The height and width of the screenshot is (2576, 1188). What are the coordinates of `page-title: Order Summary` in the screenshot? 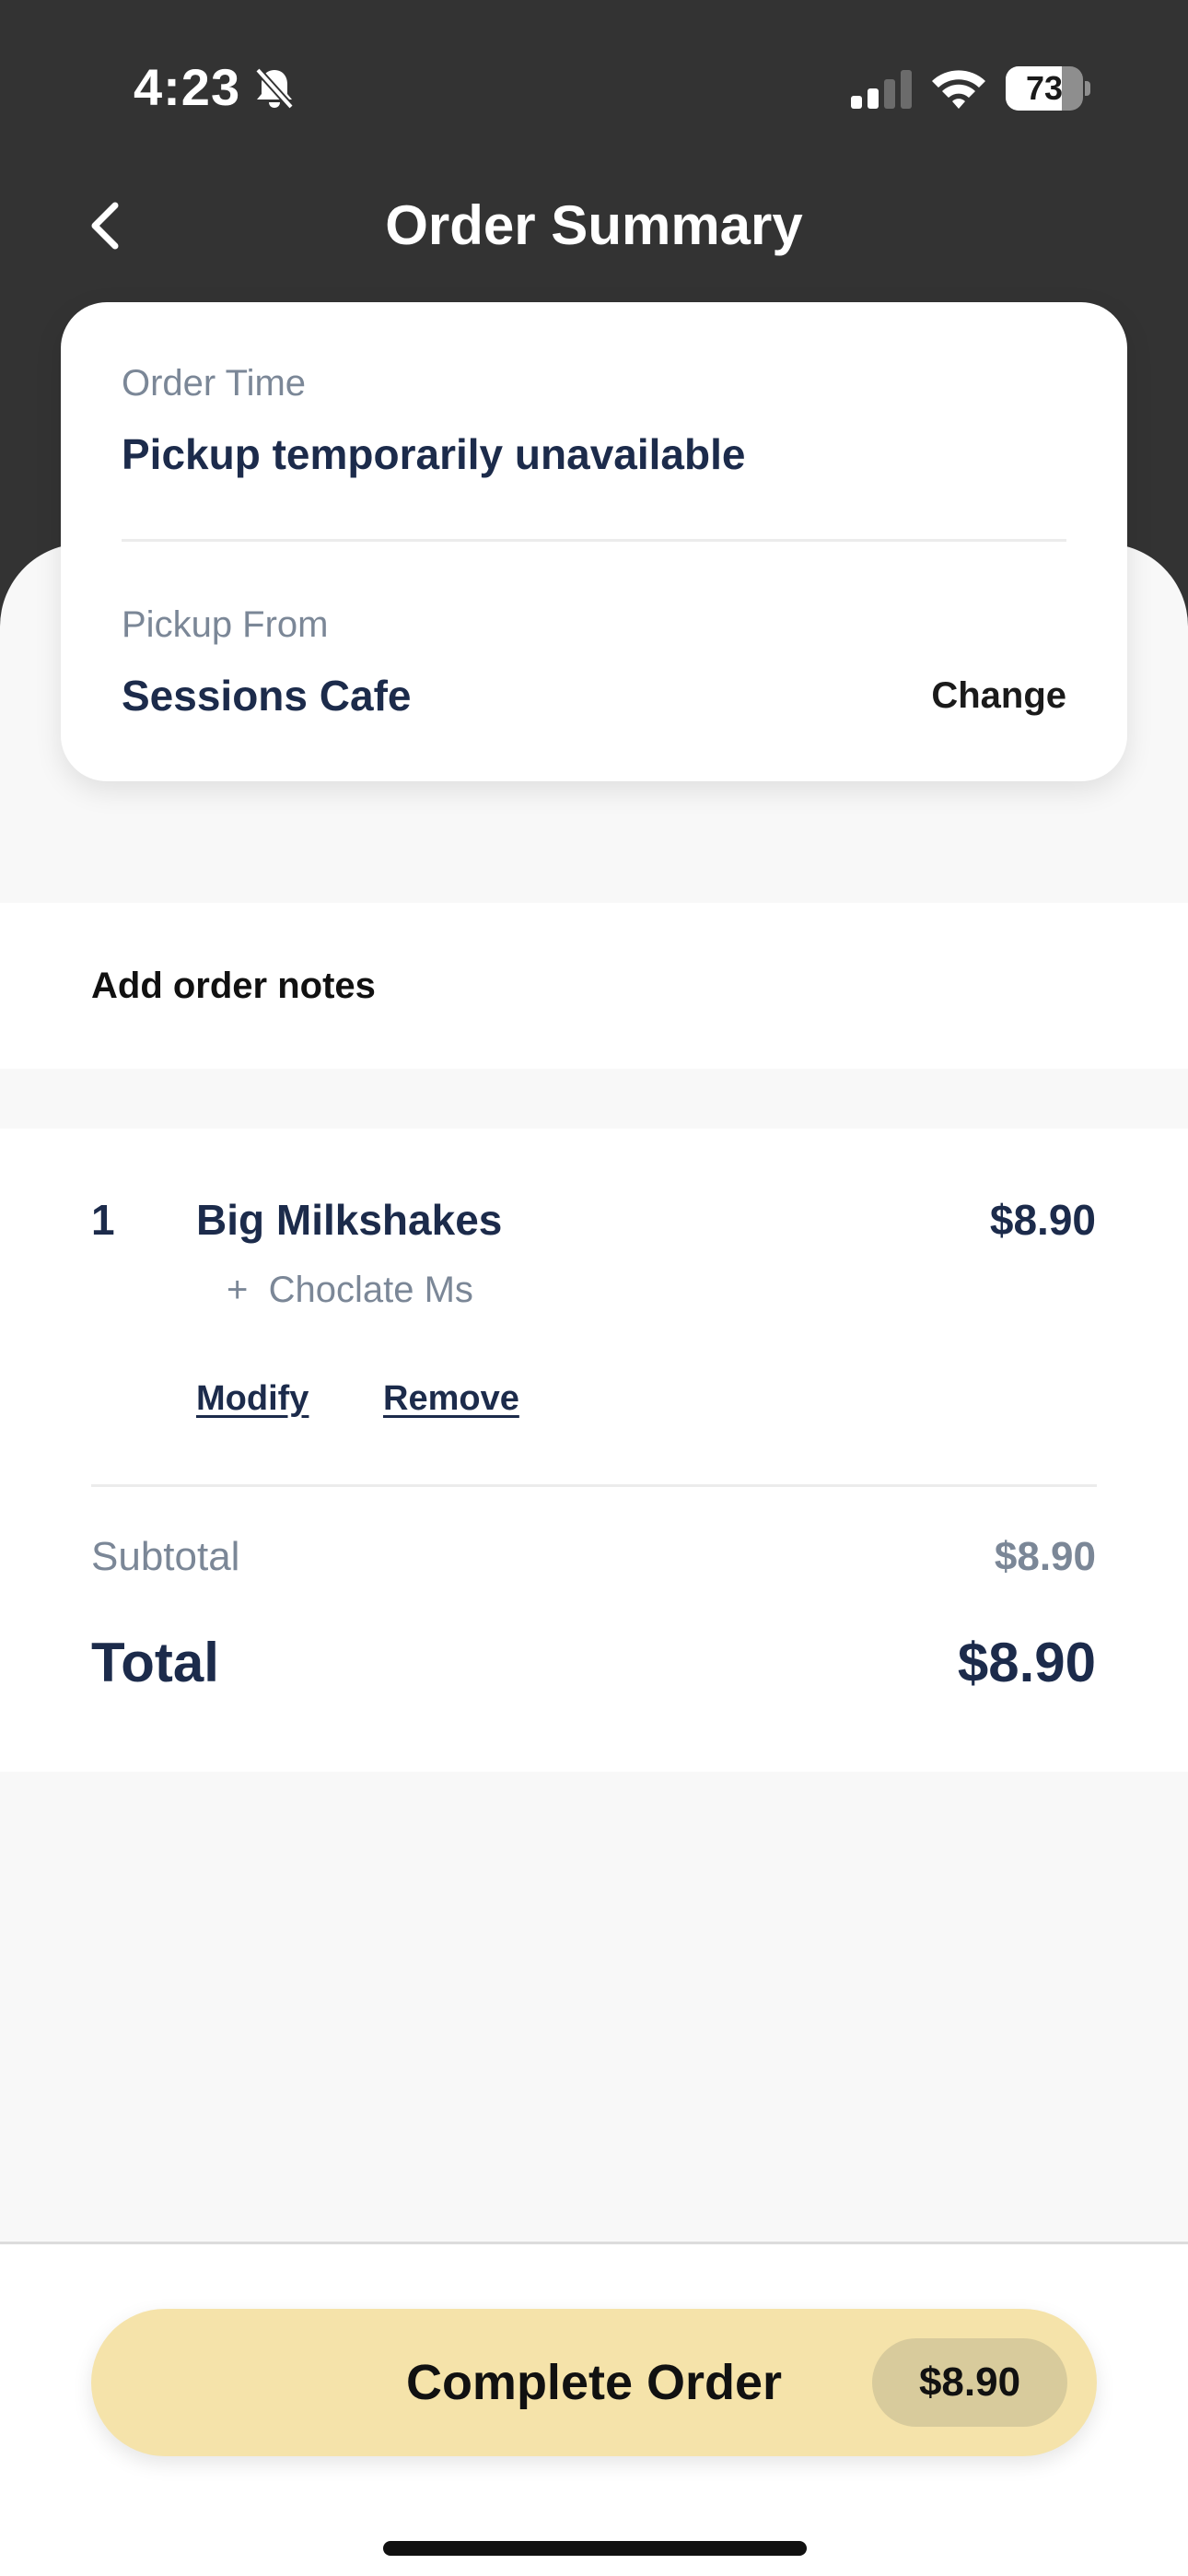 It's located at (594, 225).